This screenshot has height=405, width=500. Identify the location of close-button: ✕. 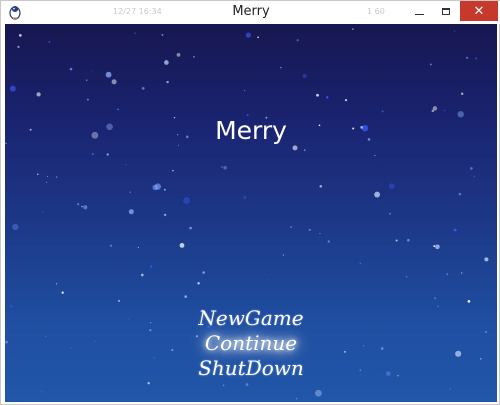
(479, 11).